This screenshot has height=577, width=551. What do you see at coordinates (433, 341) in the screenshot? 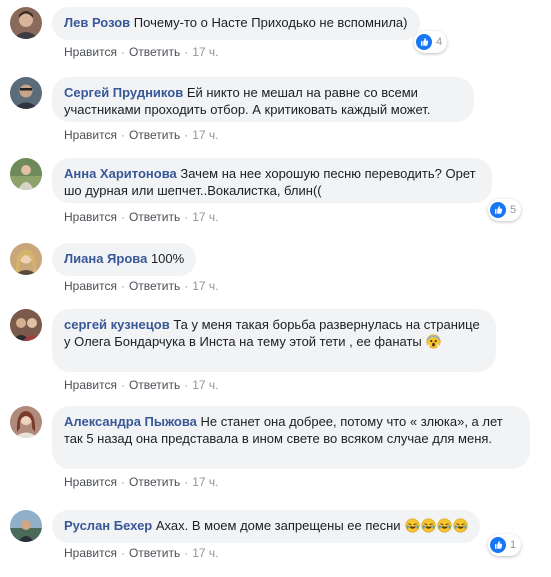
I see `scared-face-emoji` at bounding box center [433, 341].